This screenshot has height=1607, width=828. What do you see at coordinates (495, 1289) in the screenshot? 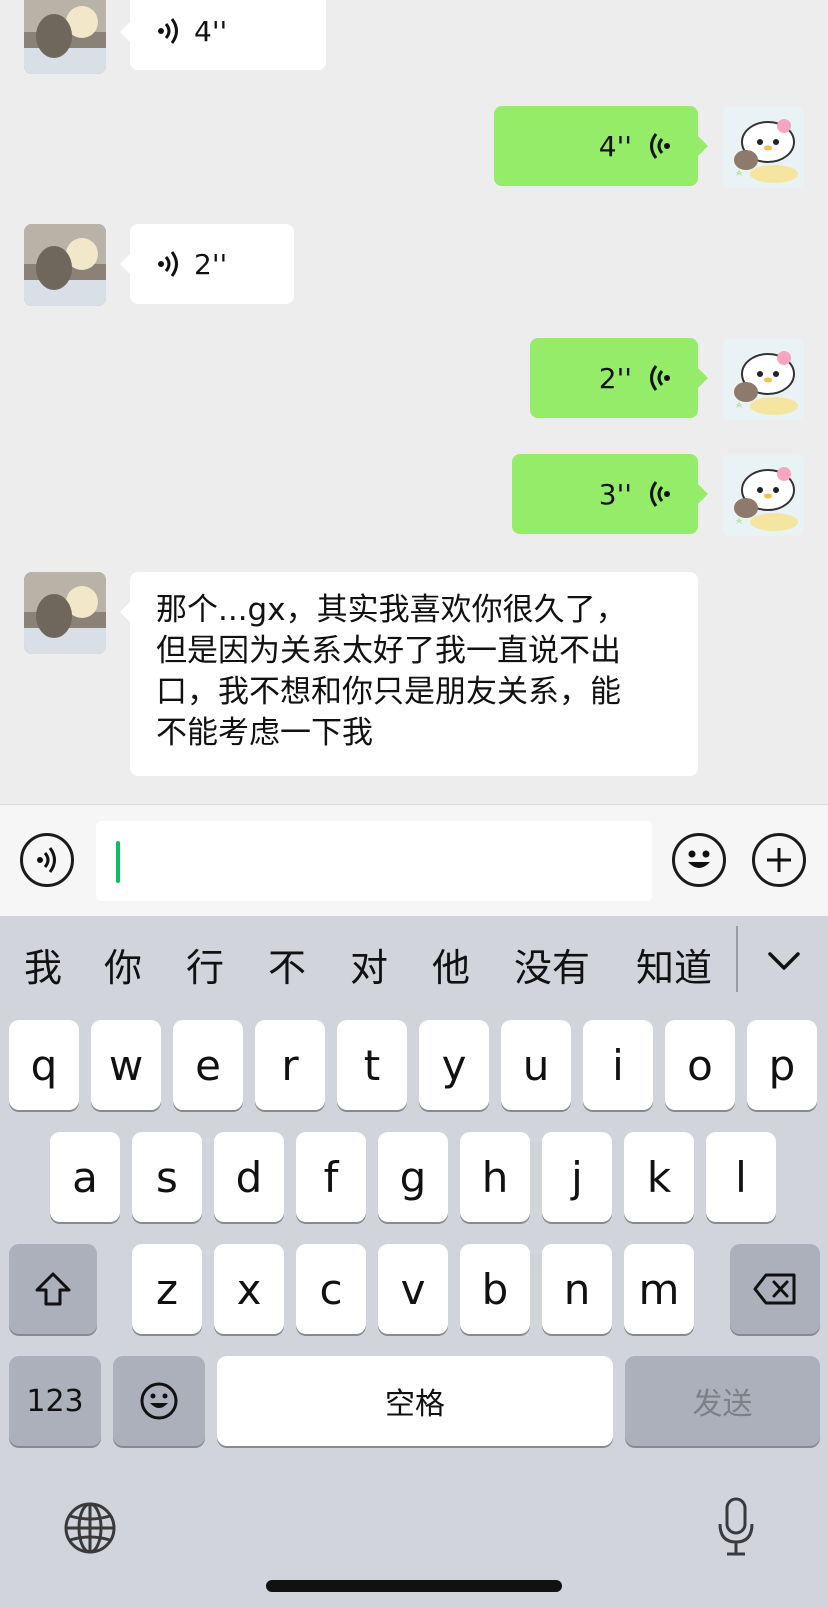
I see `key-b: b` at bounding box center [495, 1289].